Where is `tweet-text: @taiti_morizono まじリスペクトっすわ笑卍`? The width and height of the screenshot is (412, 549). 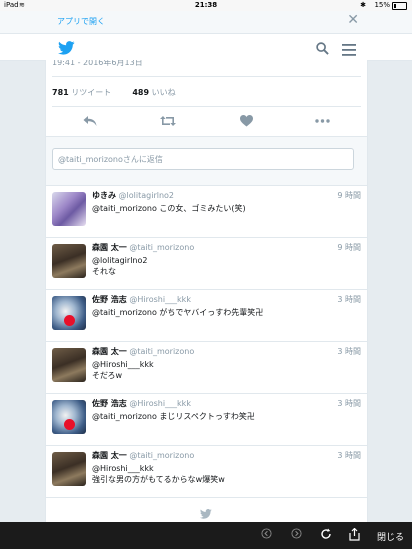
tweet-text: @taiti_morizono まじリスペクトっすわ笑卍 is located at coordinates (223, 416).